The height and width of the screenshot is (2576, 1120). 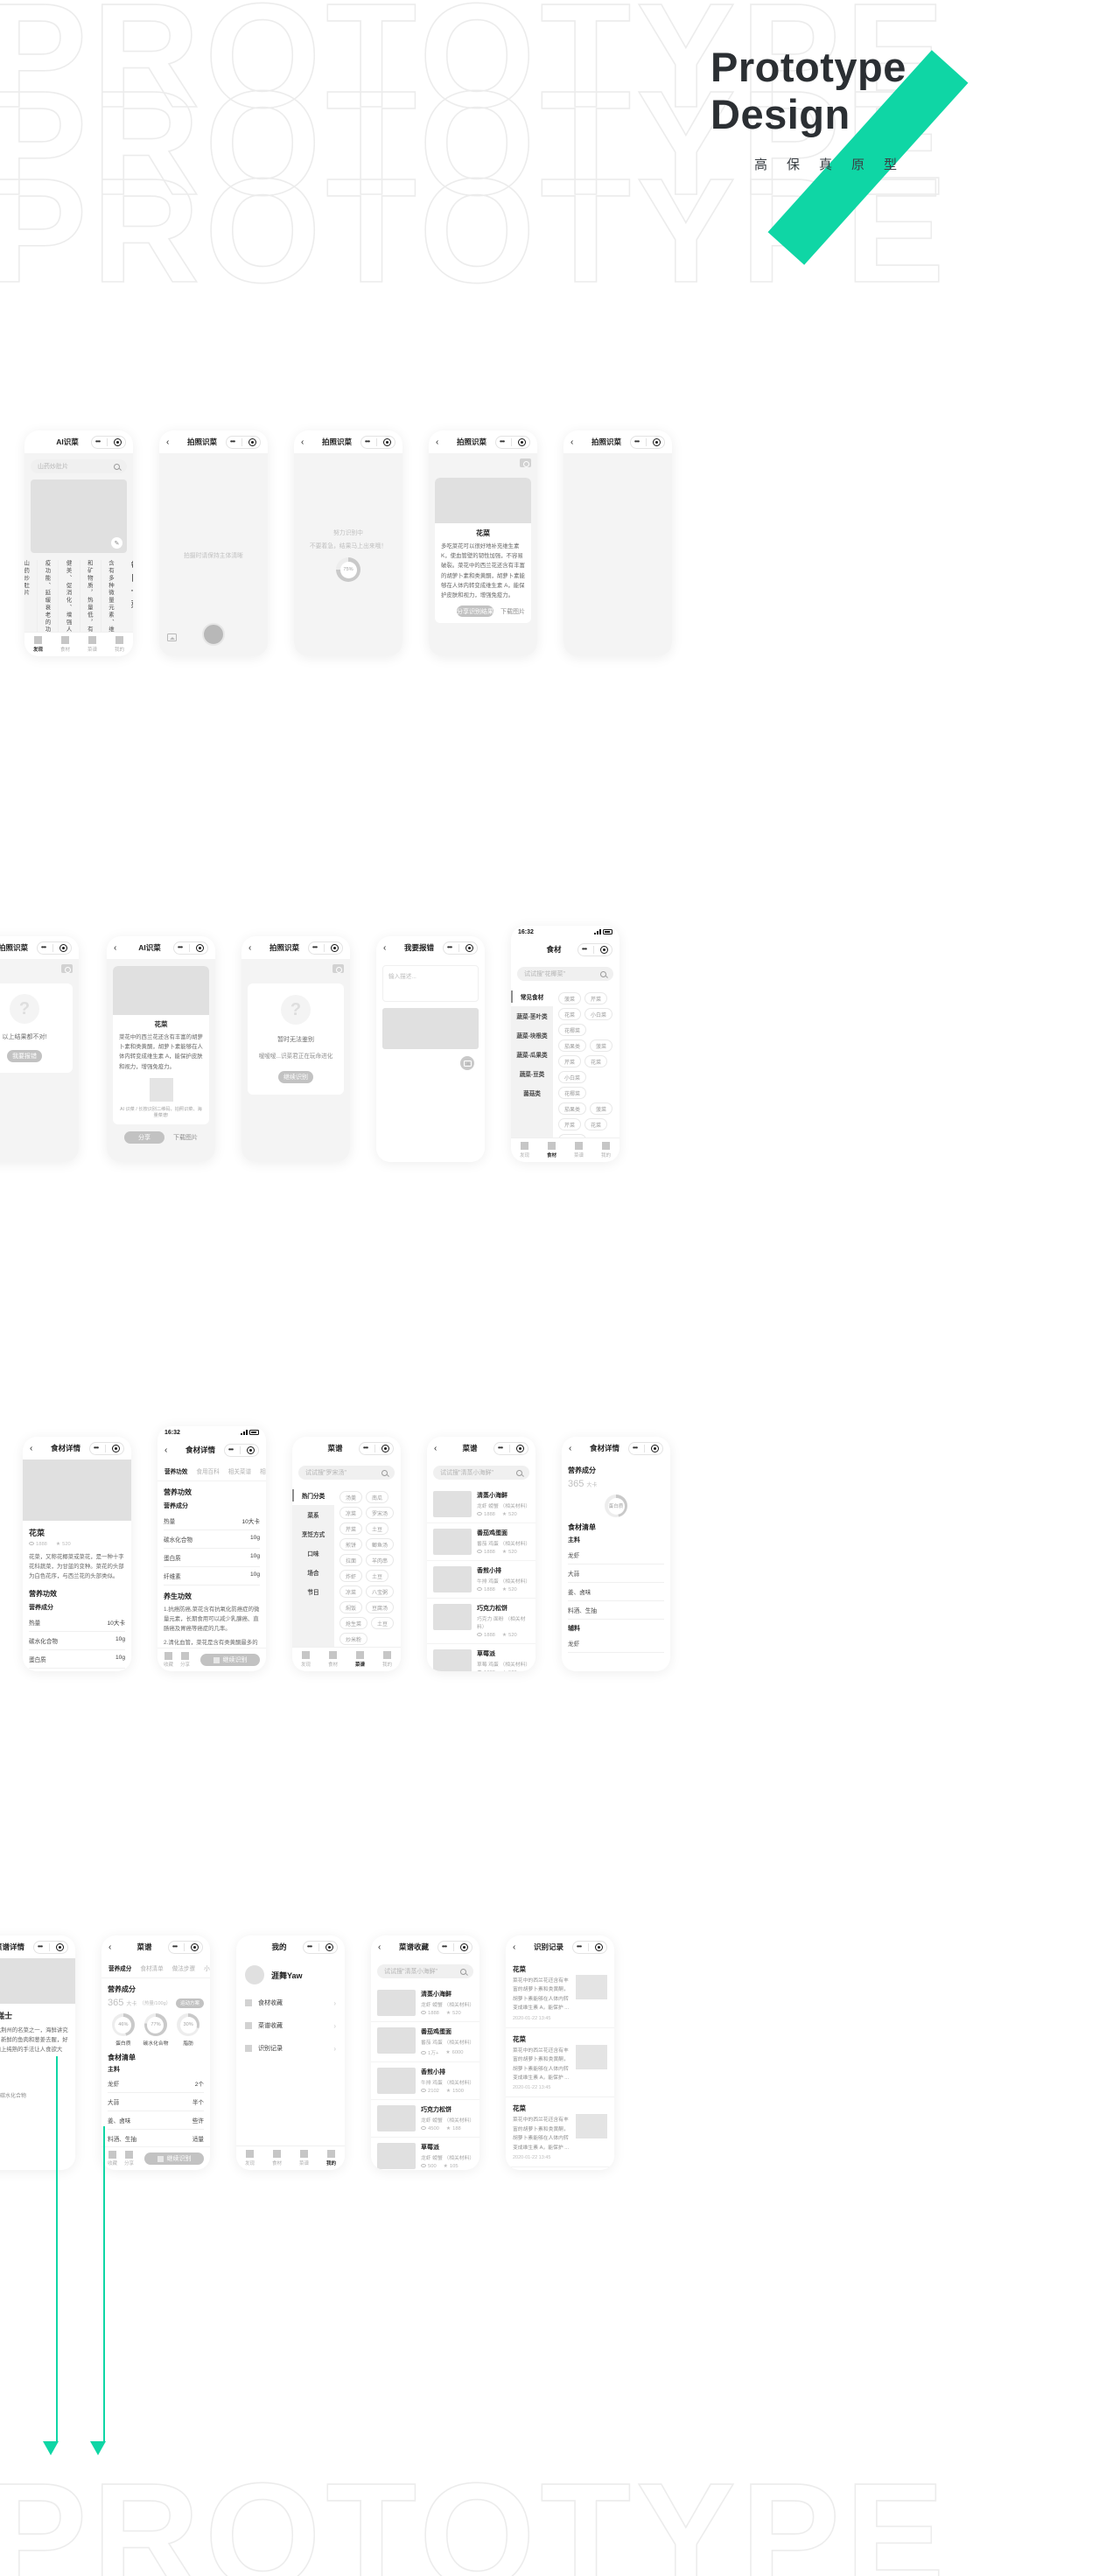 I want to click on ingredient-chip: 花菜, so click(x=596, y=1124).